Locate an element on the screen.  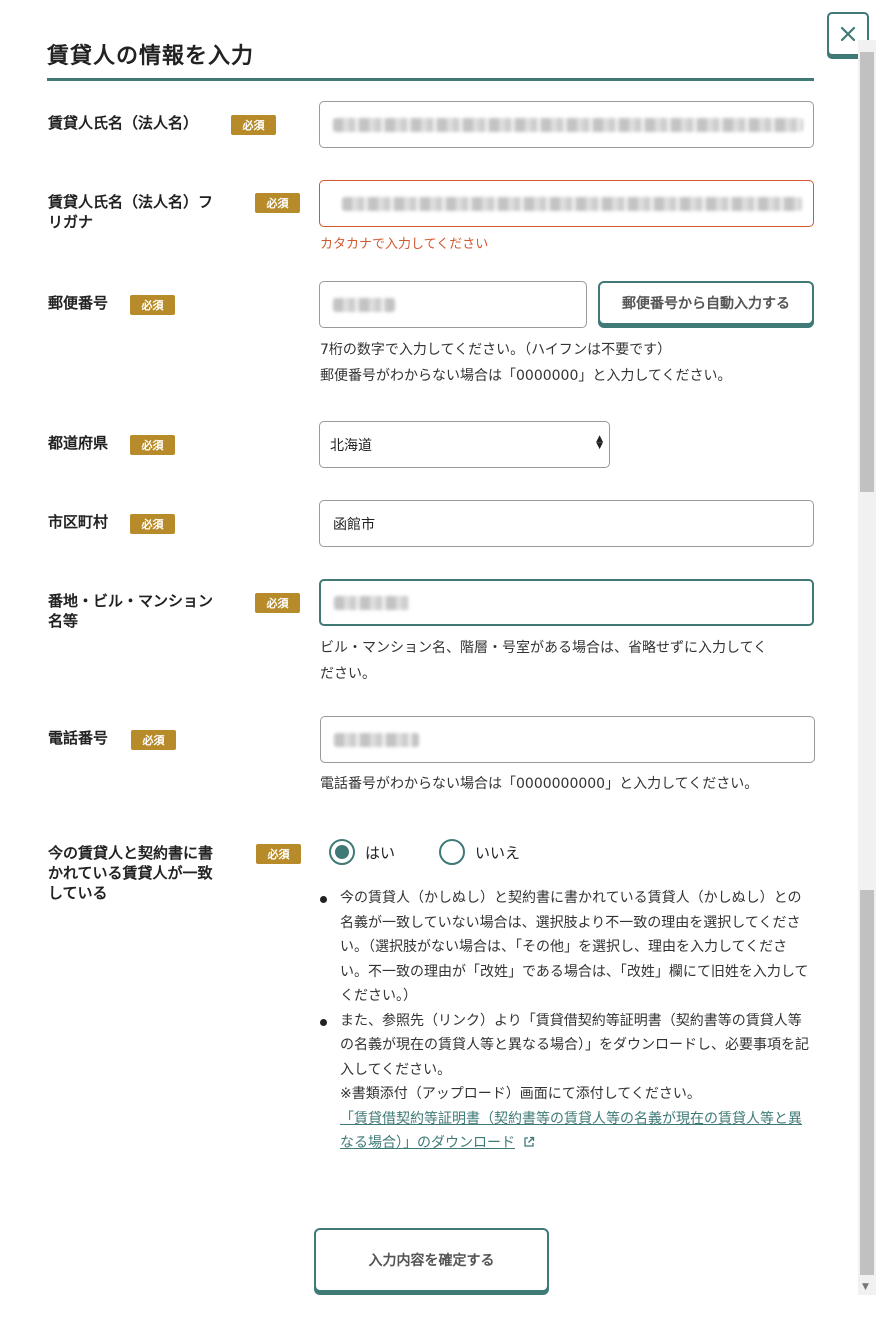
match-radio-group: はい いいえ is located at coordinates (446, 852).